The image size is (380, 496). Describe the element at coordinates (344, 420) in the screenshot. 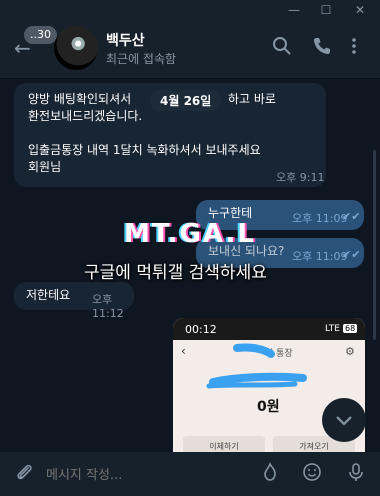

I see `scroll-down-button` at that location.